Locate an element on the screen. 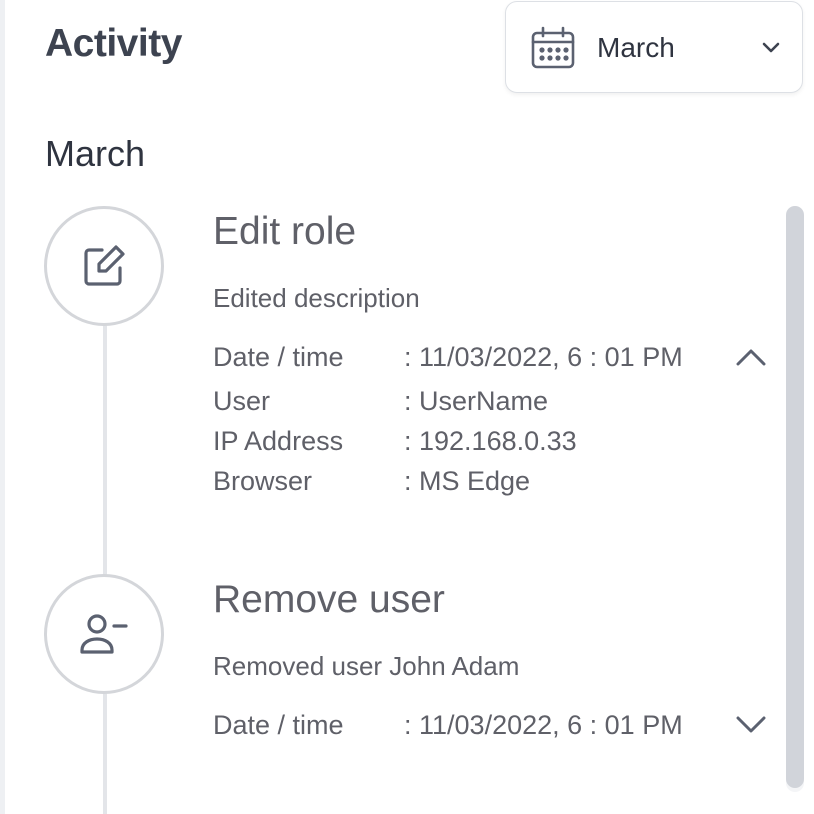  event-title: Edit role is located at coordinates (285, 231).